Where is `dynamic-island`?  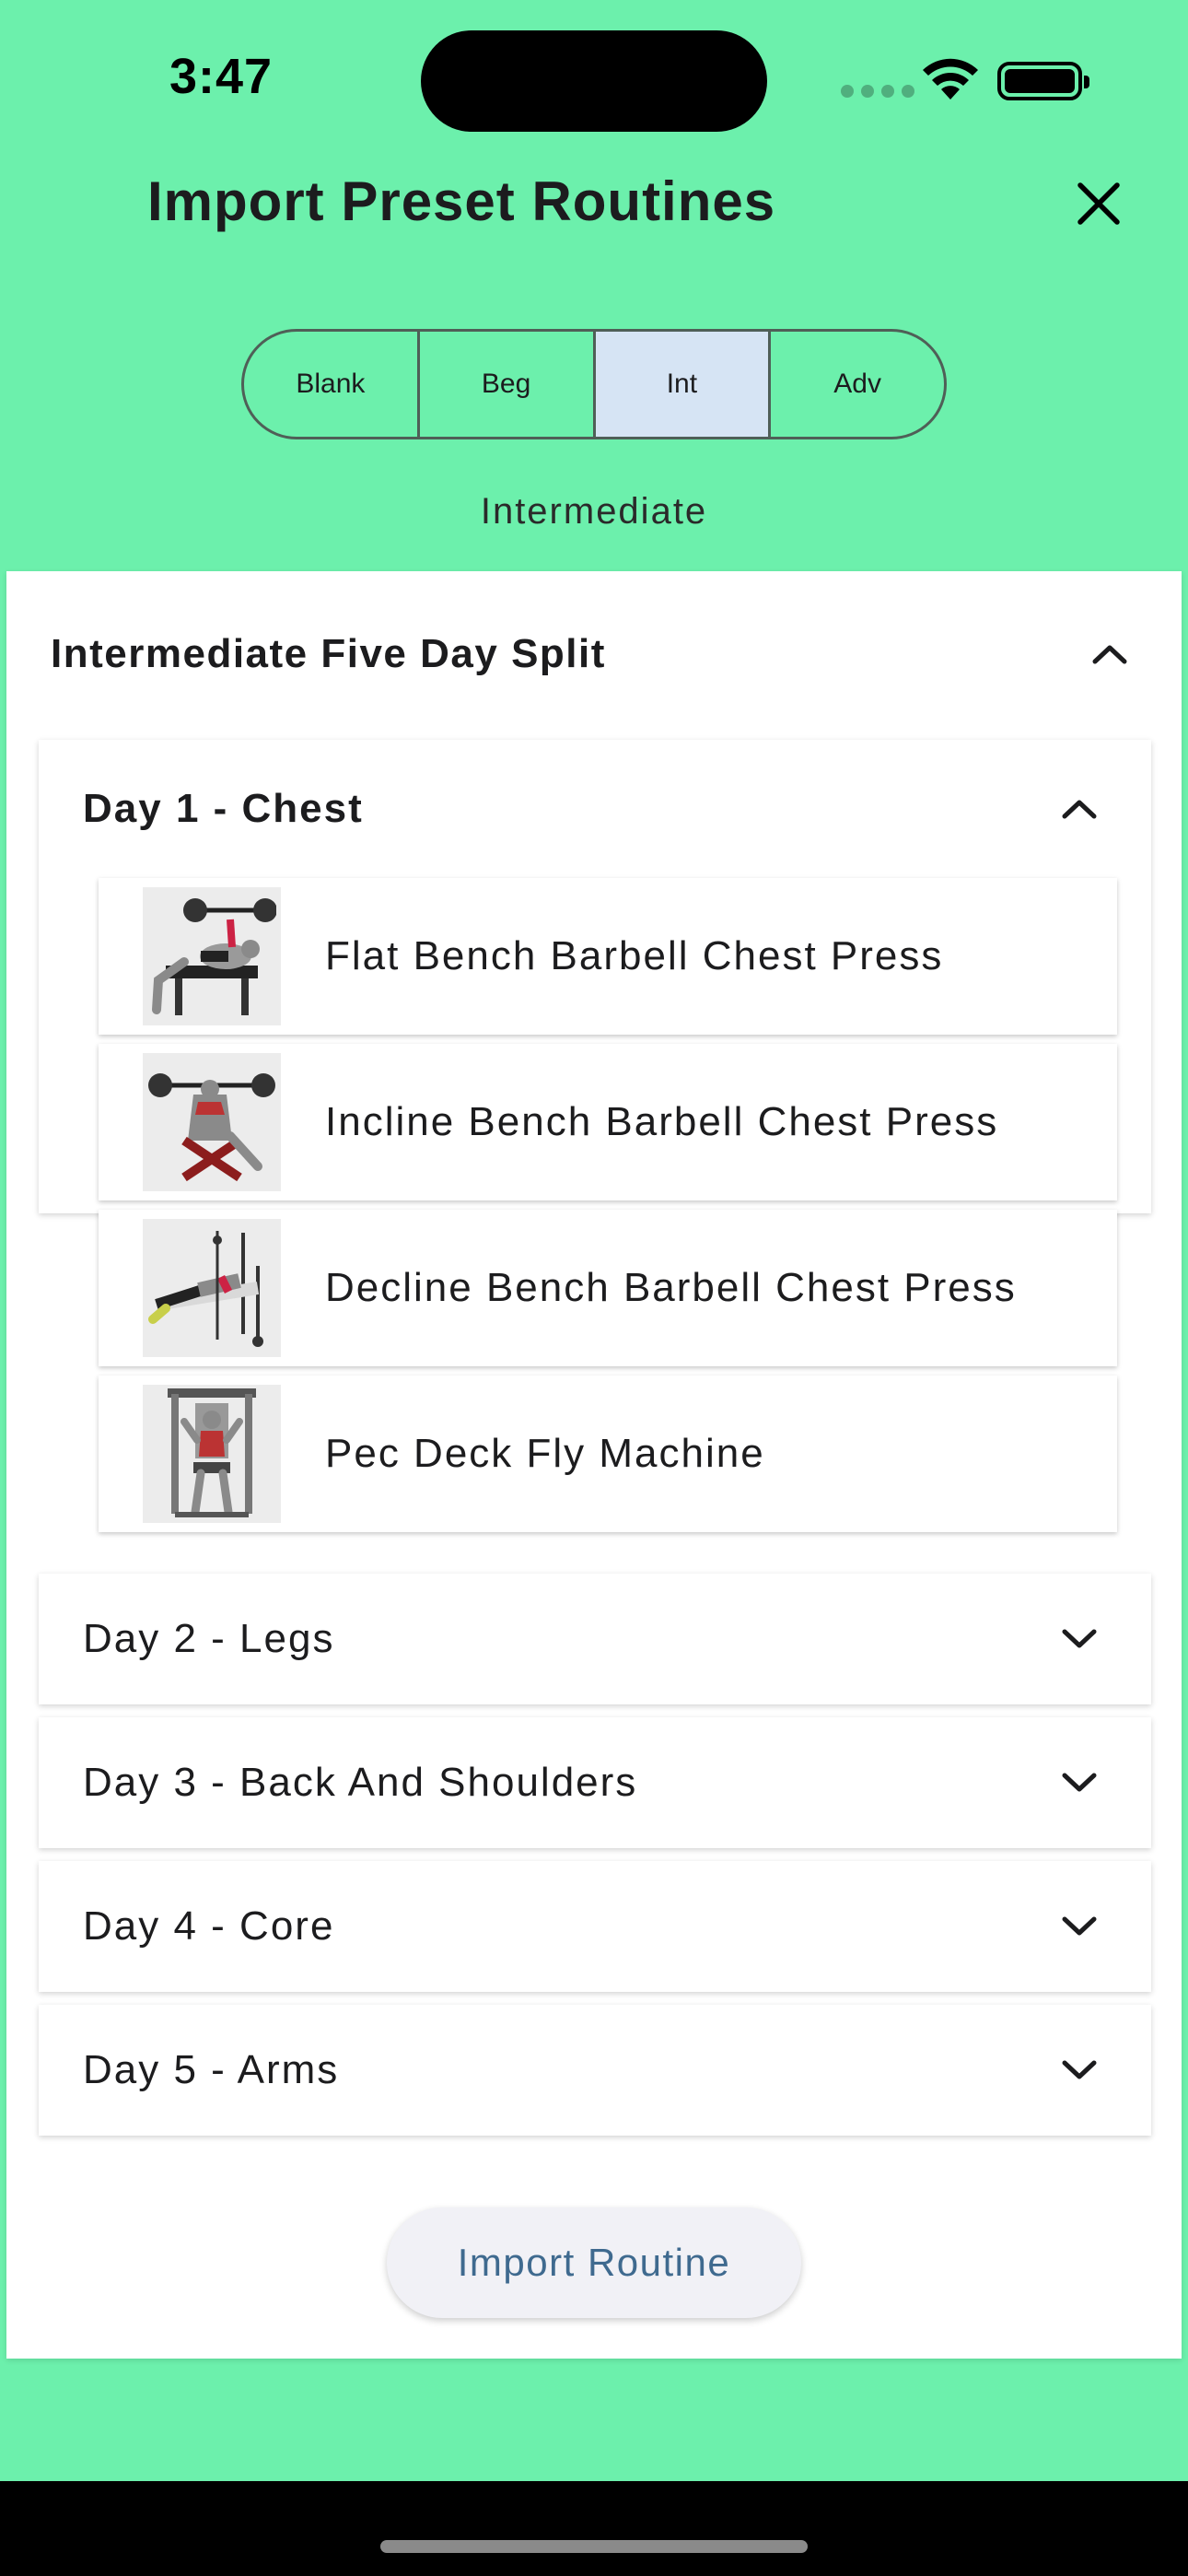
dynamic-island is located at coordinates (594, 81).